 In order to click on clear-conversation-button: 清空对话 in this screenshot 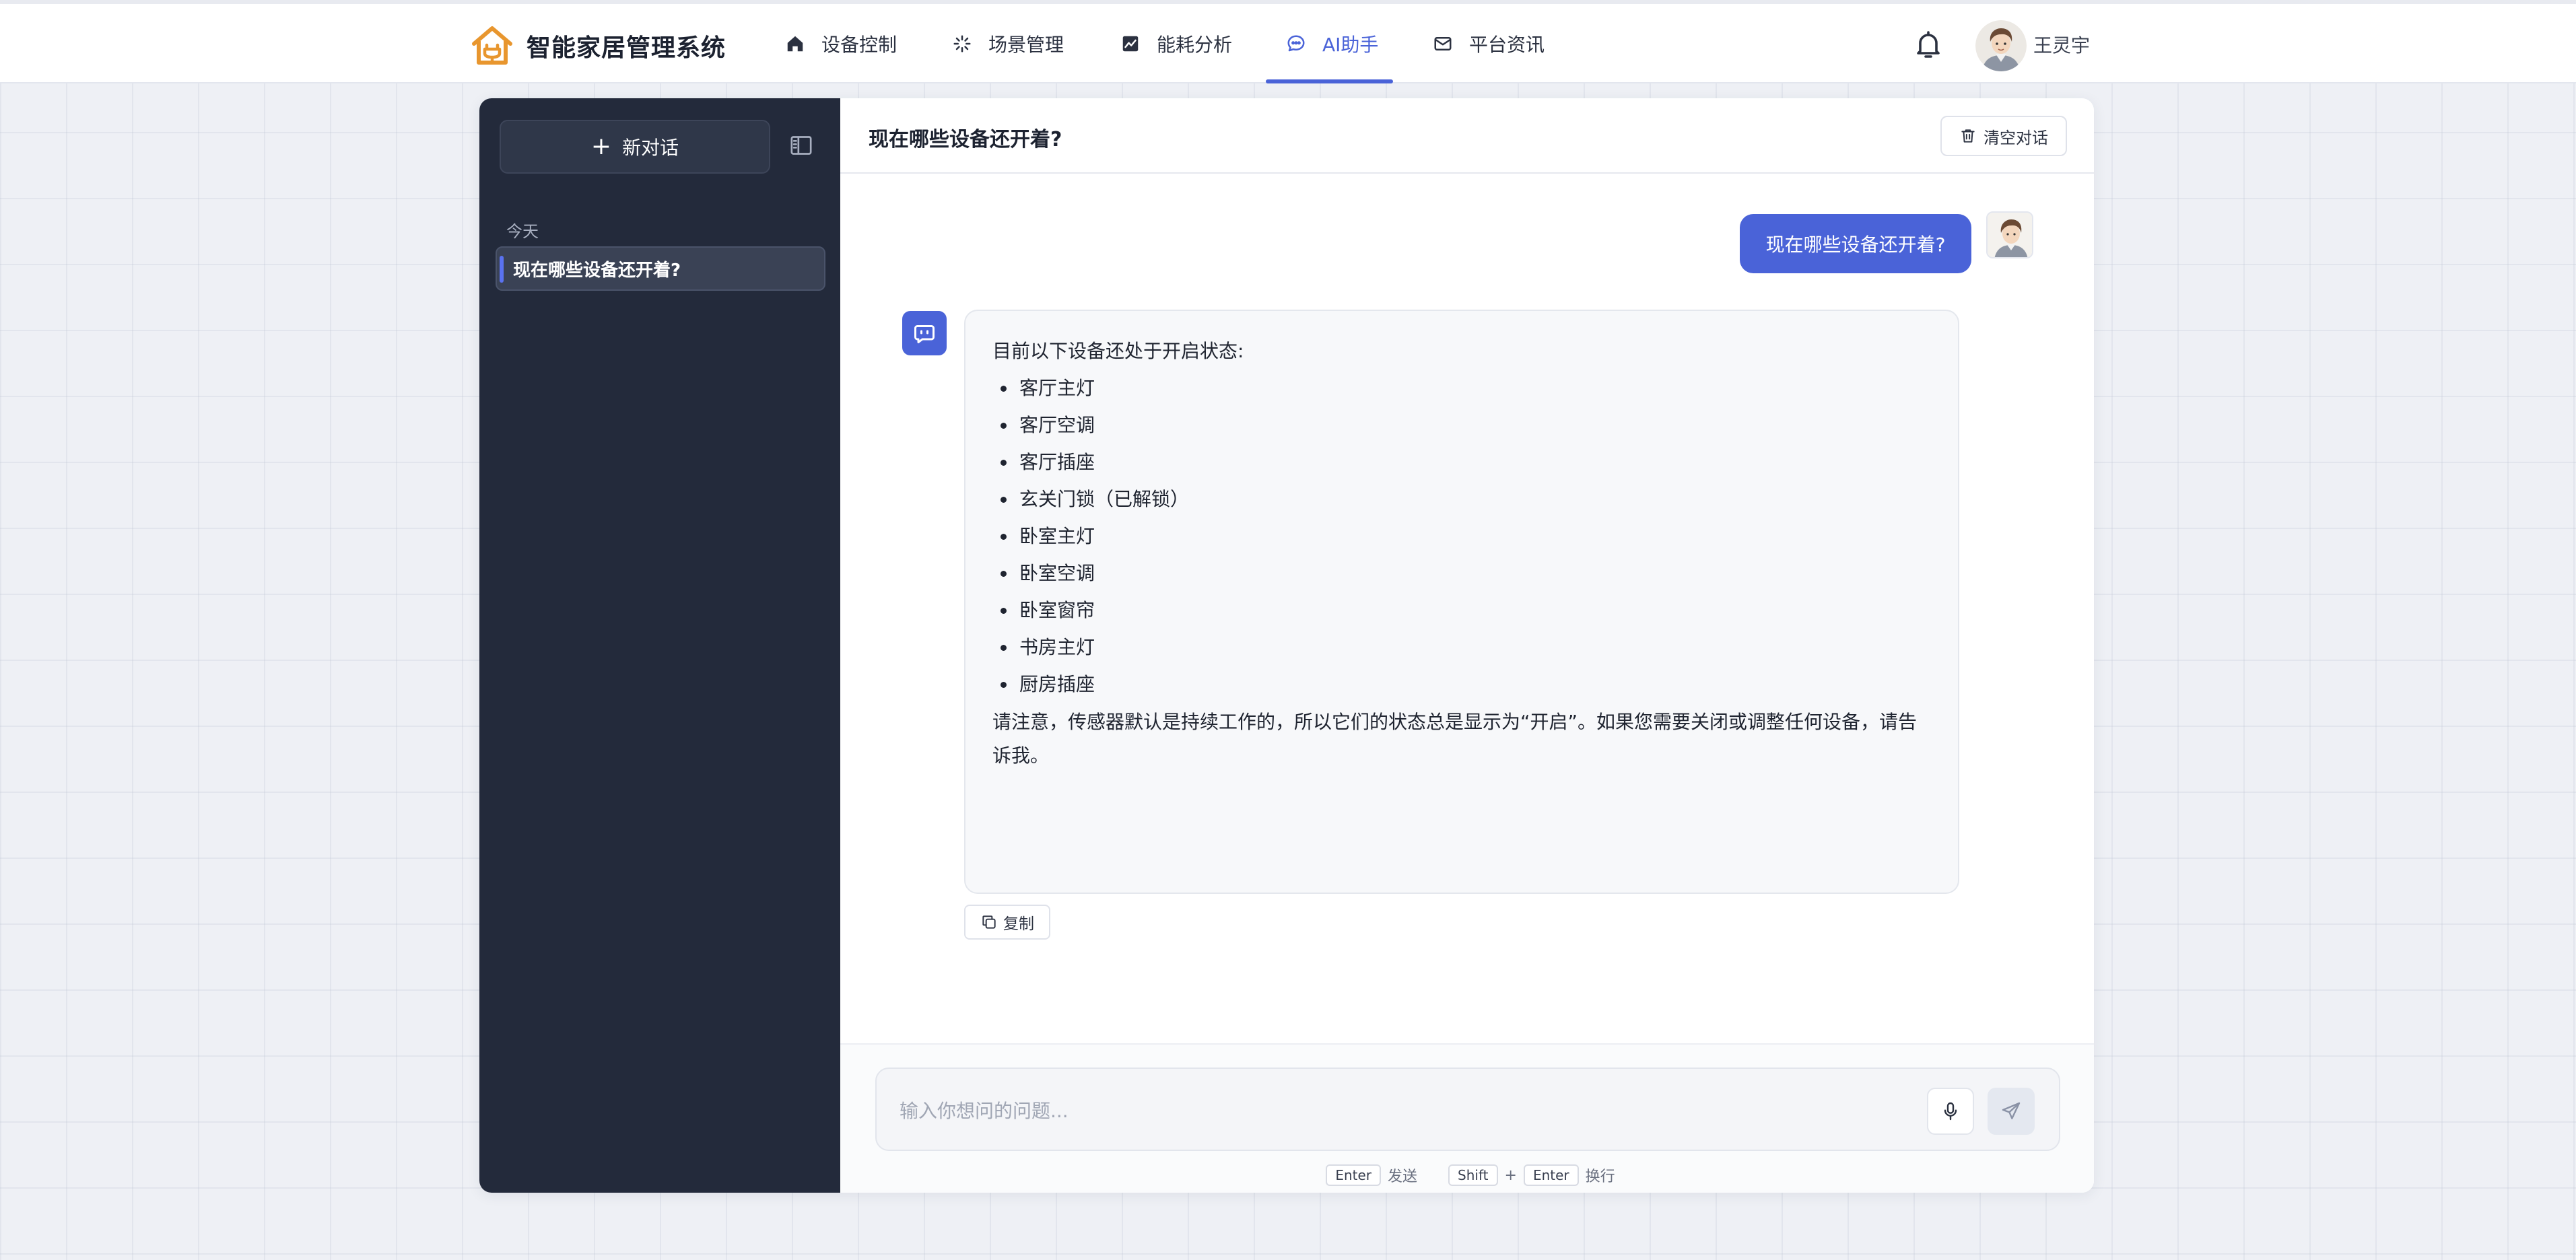, I will do `click(2003, 136)`.